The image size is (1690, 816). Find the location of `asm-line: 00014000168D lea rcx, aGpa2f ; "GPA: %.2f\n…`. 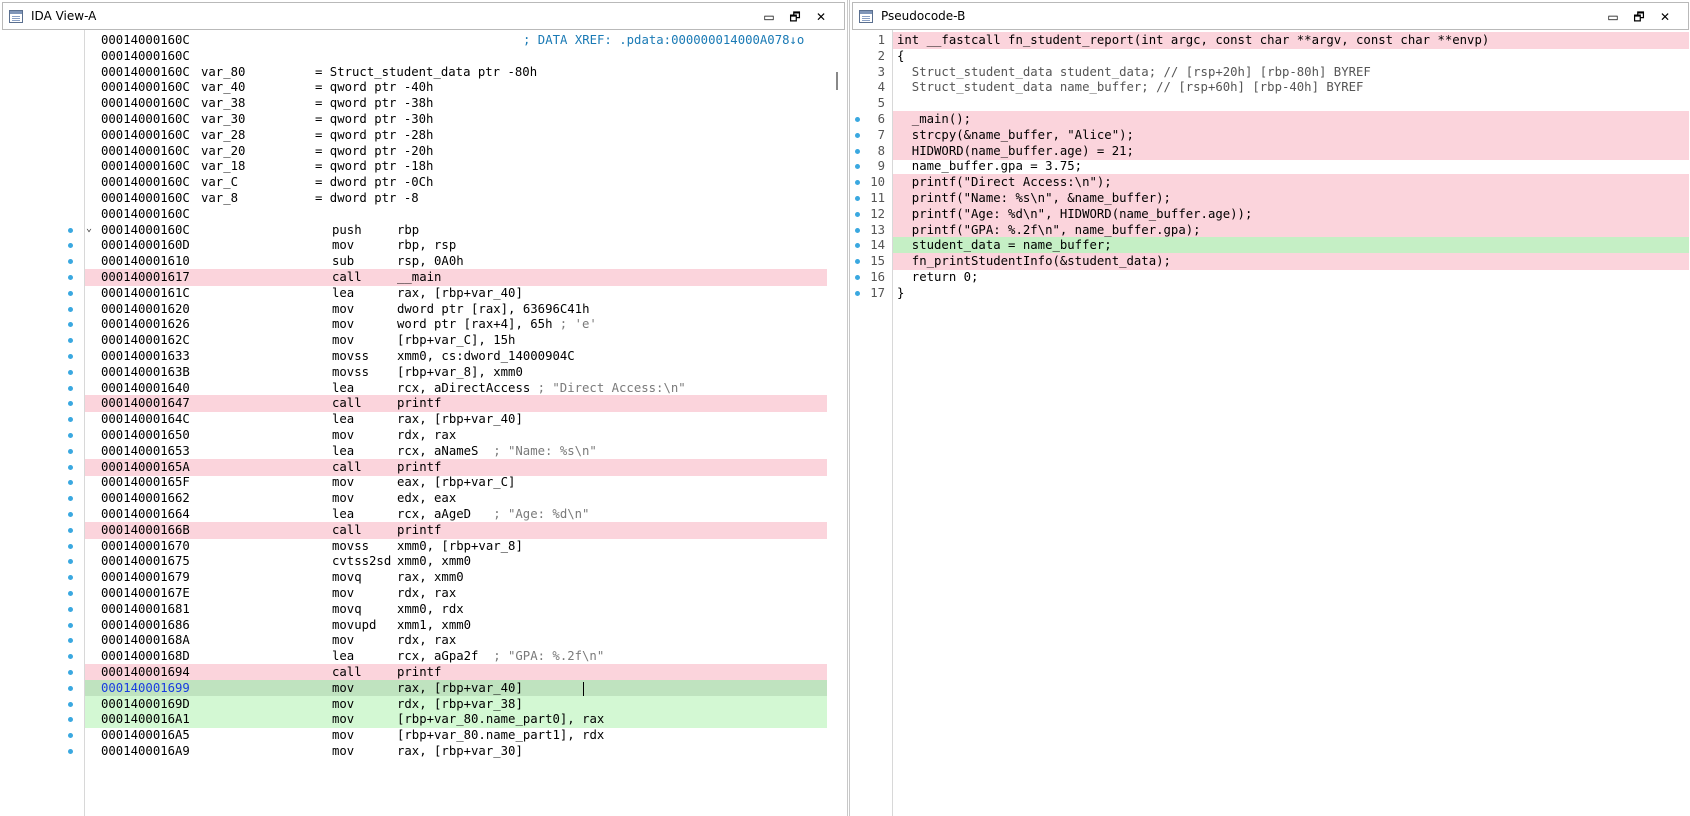

asm-line: 00014000168D lea rcx, aGpa2f ; "GPA: %.2f\n… is located at coordinates (456, 656).